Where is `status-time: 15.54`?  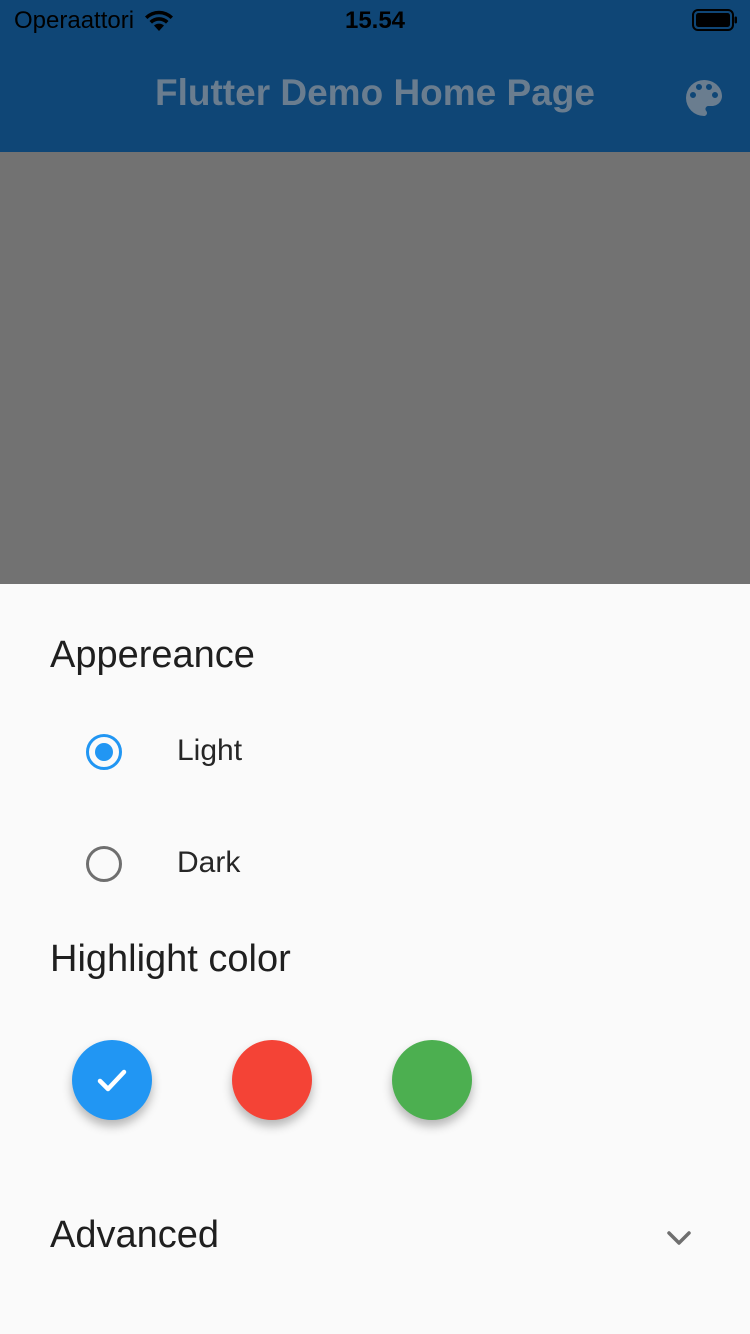
status-time: 15.54 is located at coordinates (375, 20).